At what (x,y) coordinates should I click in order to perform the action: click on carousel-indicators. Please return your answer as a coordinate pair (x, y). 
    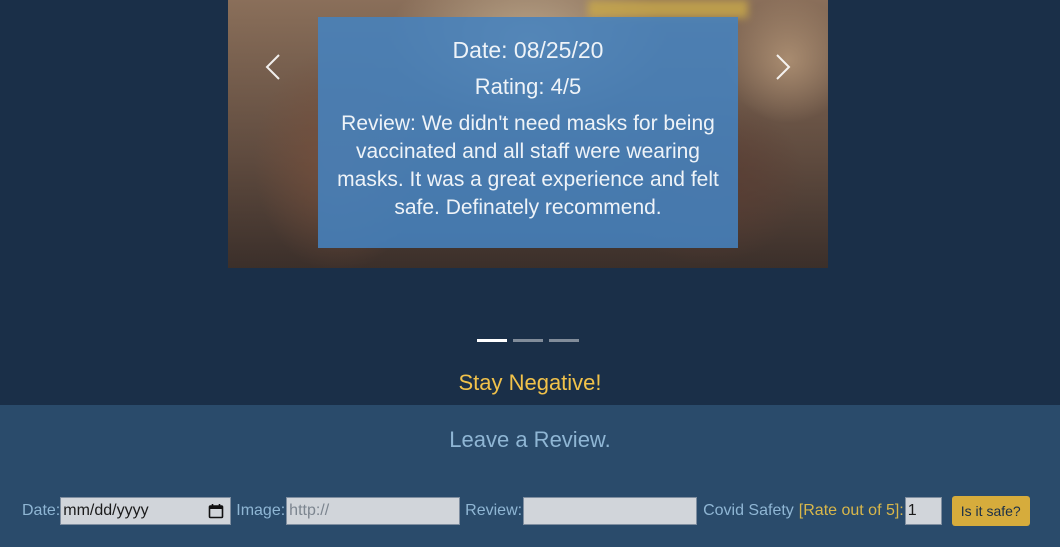
    Looking at the image, I should click on (528, 341).